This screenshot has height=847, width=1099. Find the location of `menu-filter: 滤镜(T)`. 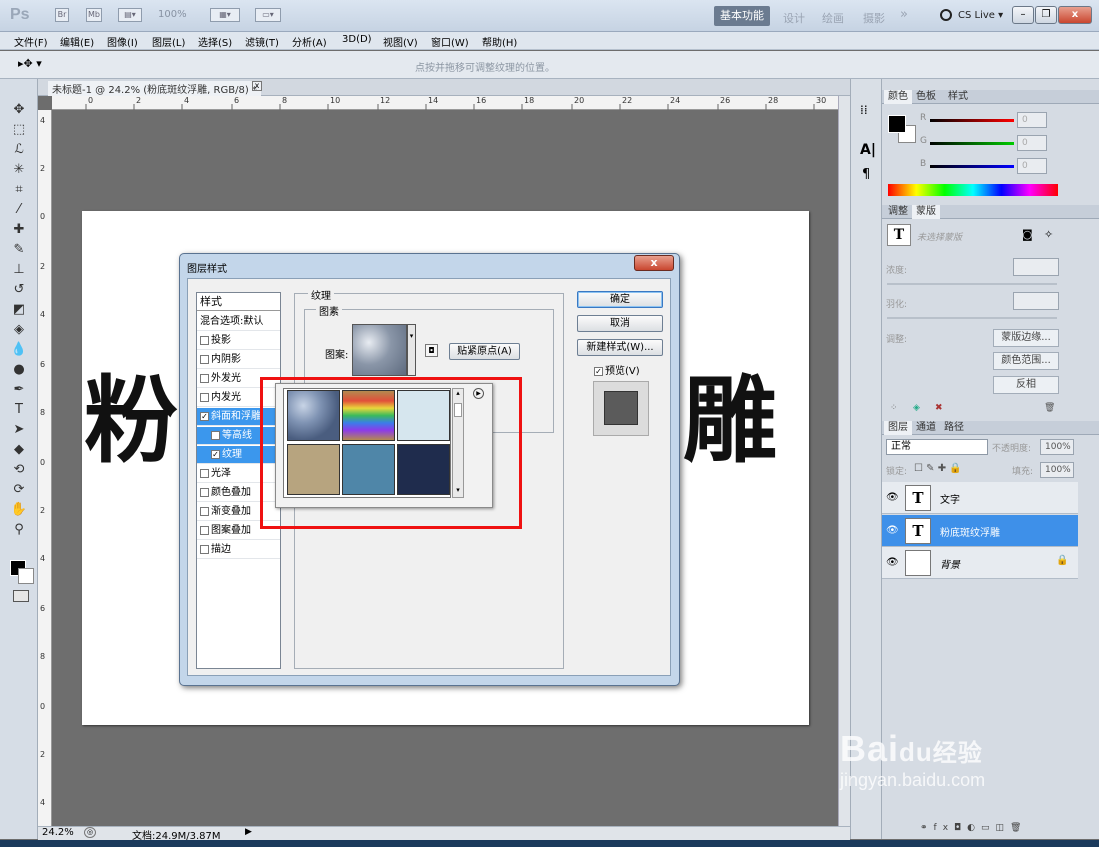

menu-filter: 滤镜(T) is located at coordinates (262, 41).